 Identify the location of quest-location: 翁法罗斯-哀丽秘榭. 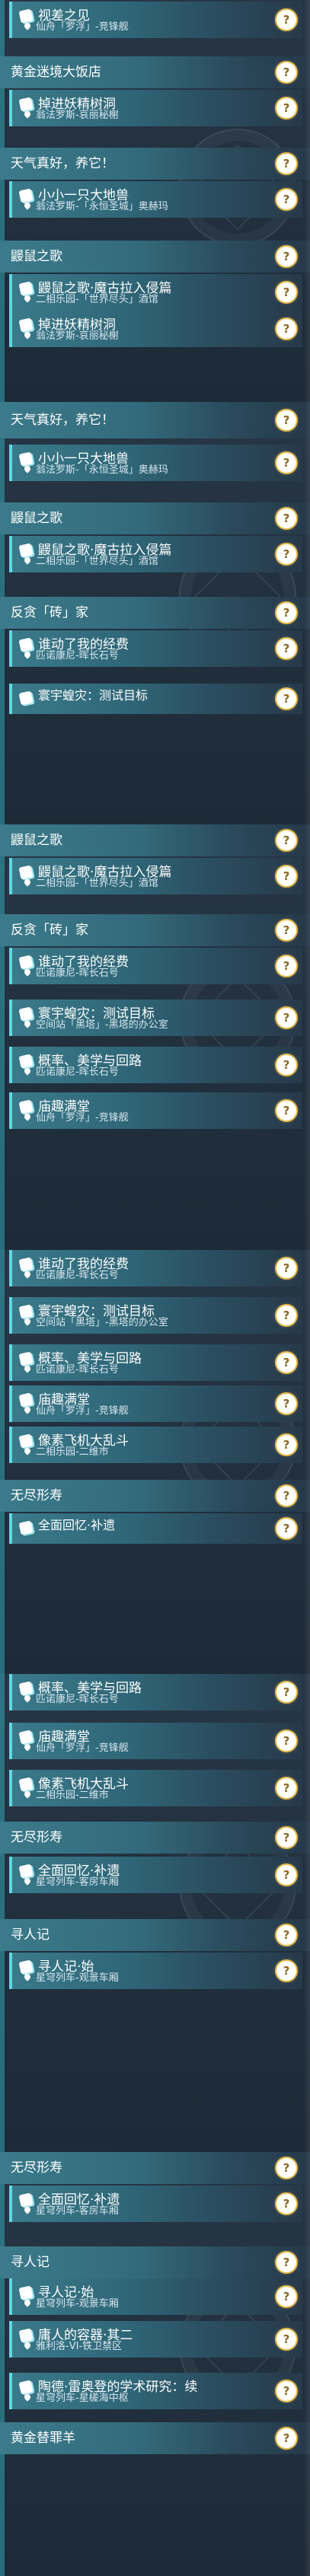
(71, 116).